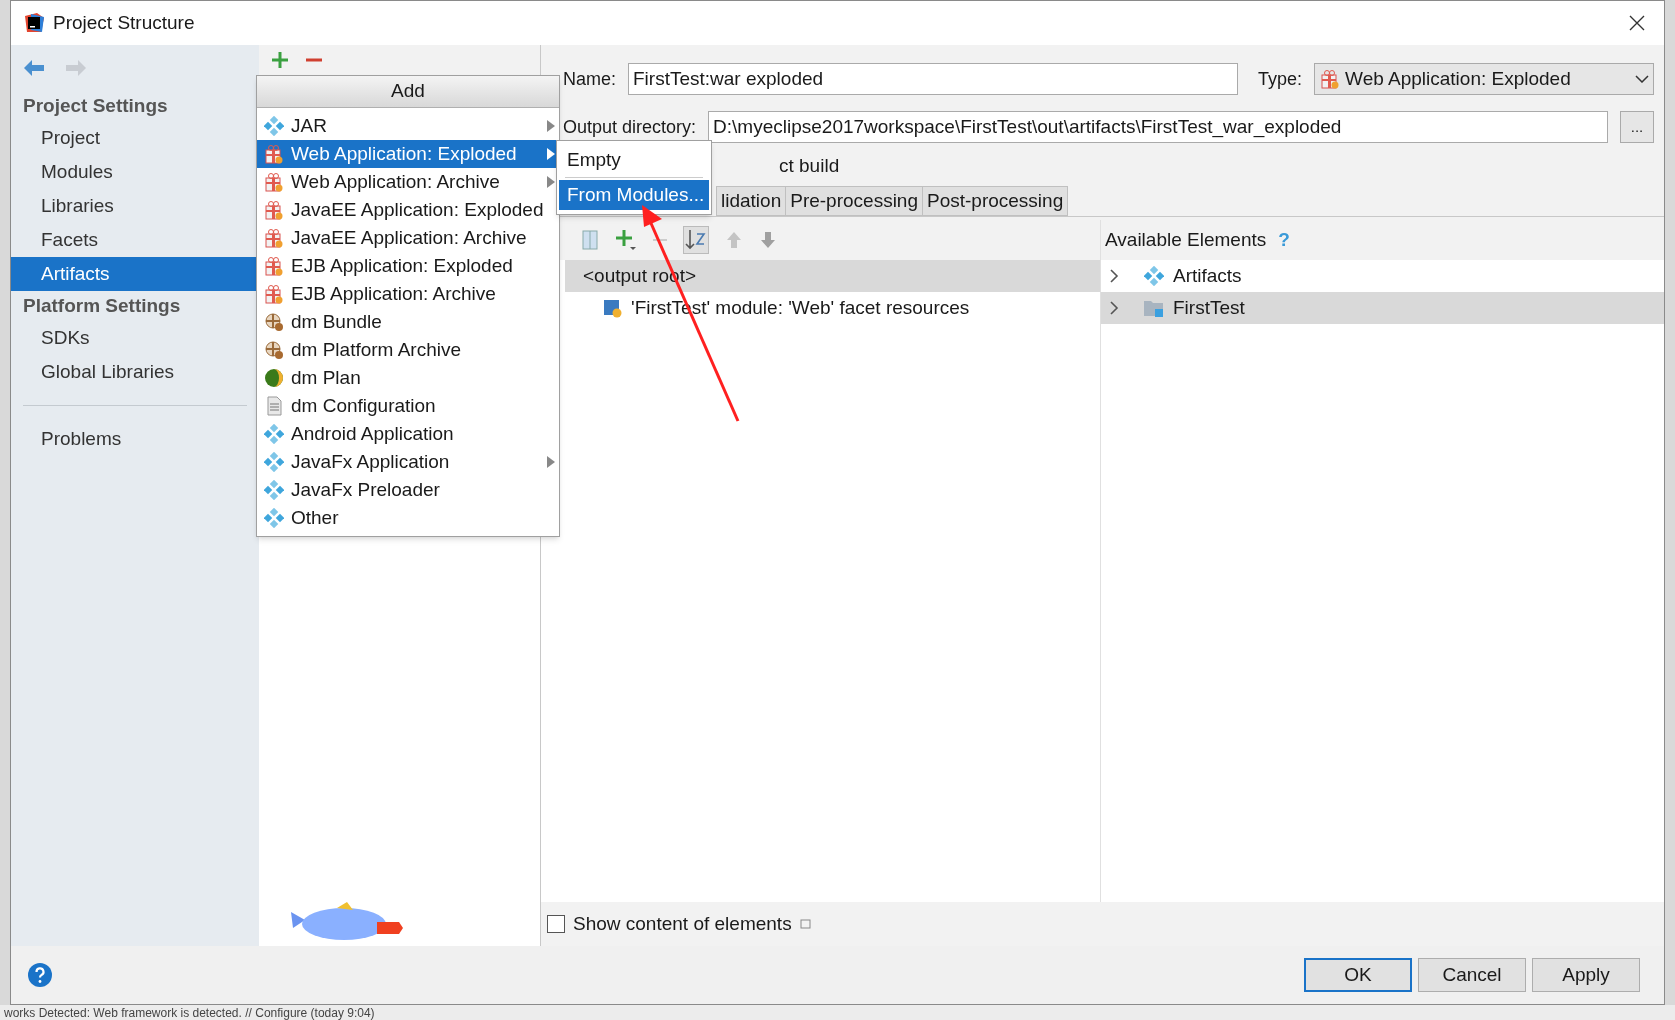 The image size is (1675, 1020). Describe the element at coordinates (682, 923) in the screenshot. I see `checkbox-label: Show content of elements` at that location.